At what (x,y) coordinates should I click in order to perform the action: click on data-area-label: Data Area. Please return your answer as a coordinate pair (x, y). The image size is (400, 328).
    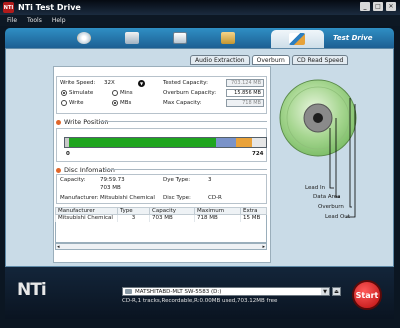
    Looking at the image, I should click on (327, 197).